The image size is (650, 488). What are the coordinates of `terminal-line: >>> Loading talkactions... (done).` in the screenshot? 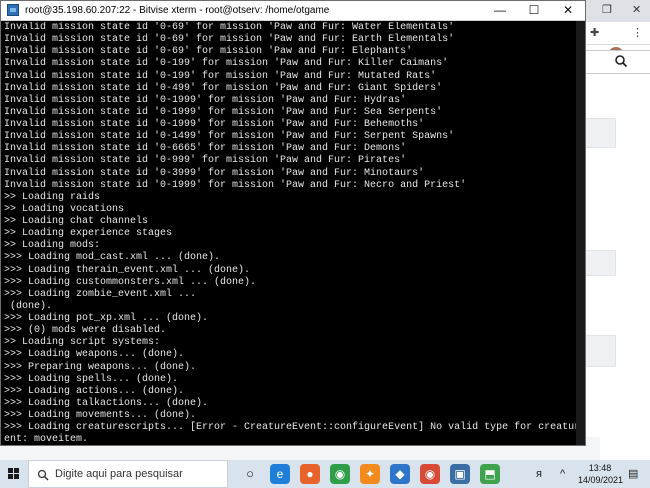 It's located at (106, 403).